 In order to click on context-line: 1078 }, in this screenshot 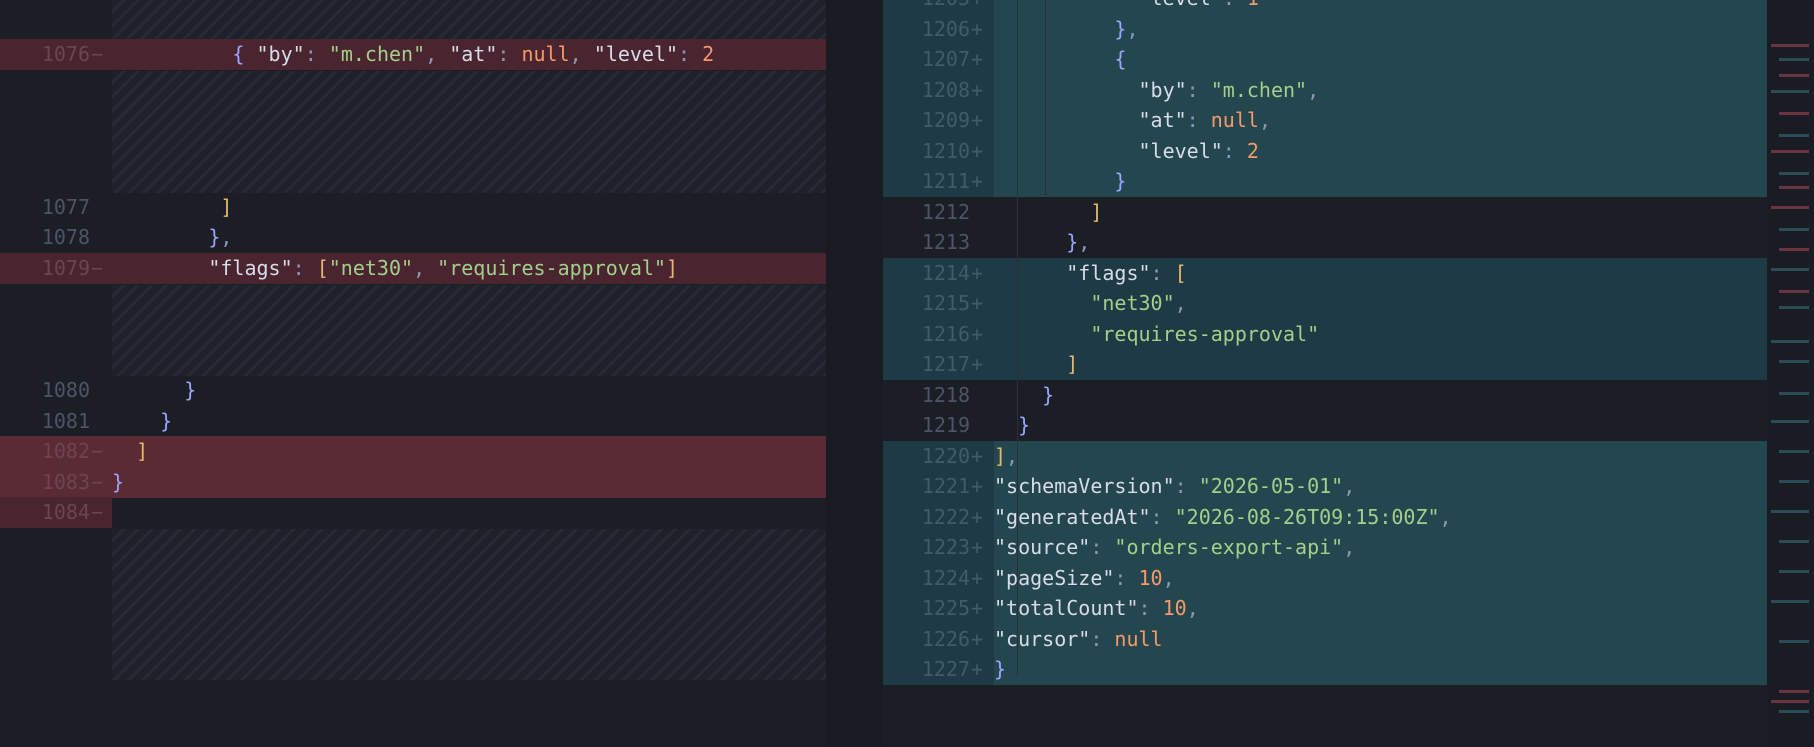, I will do `click(413, 237)`.